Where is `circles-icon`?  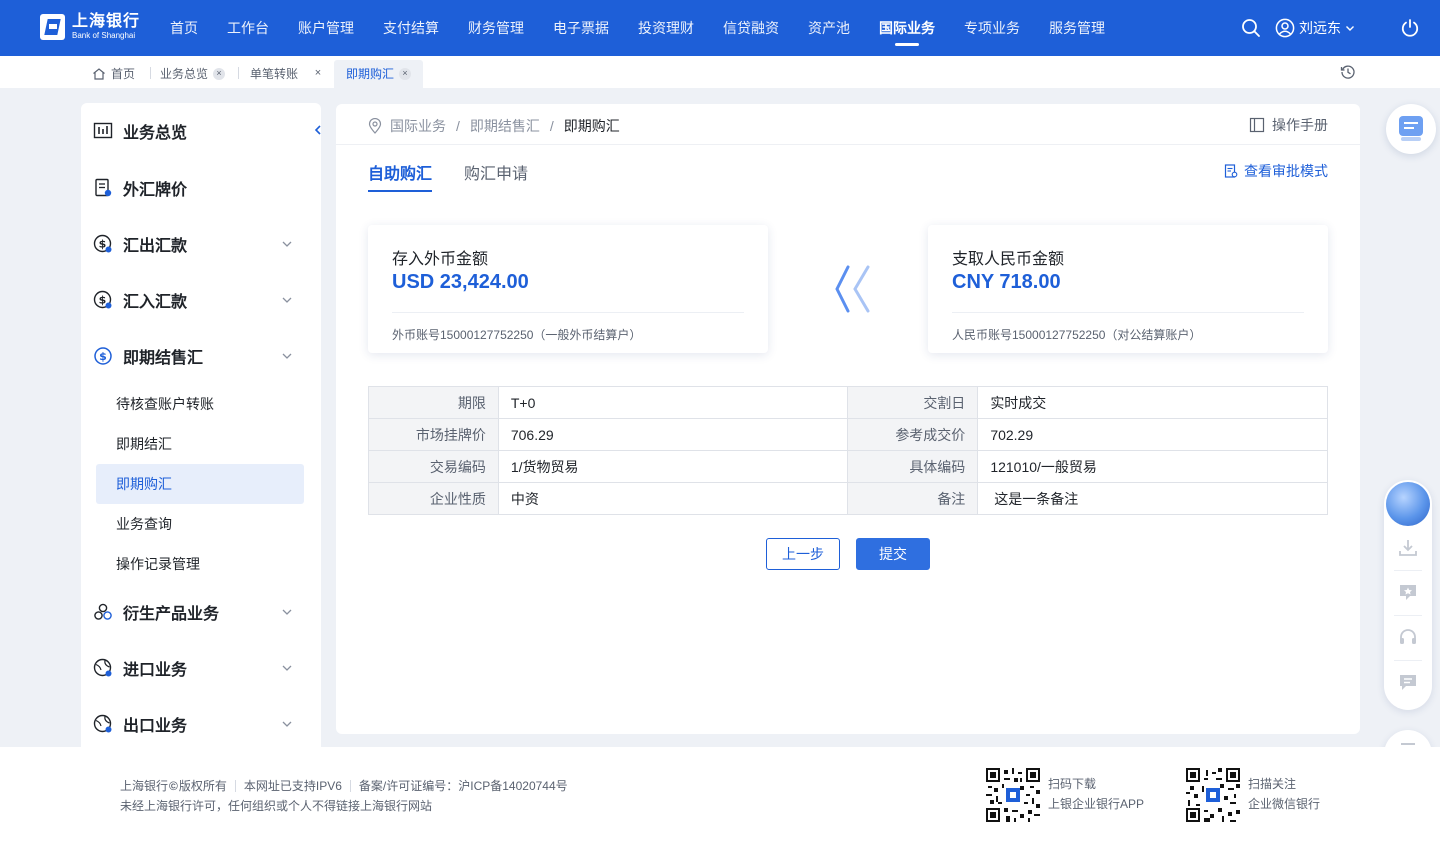
circles-icon is located at coordinates (103, 611).